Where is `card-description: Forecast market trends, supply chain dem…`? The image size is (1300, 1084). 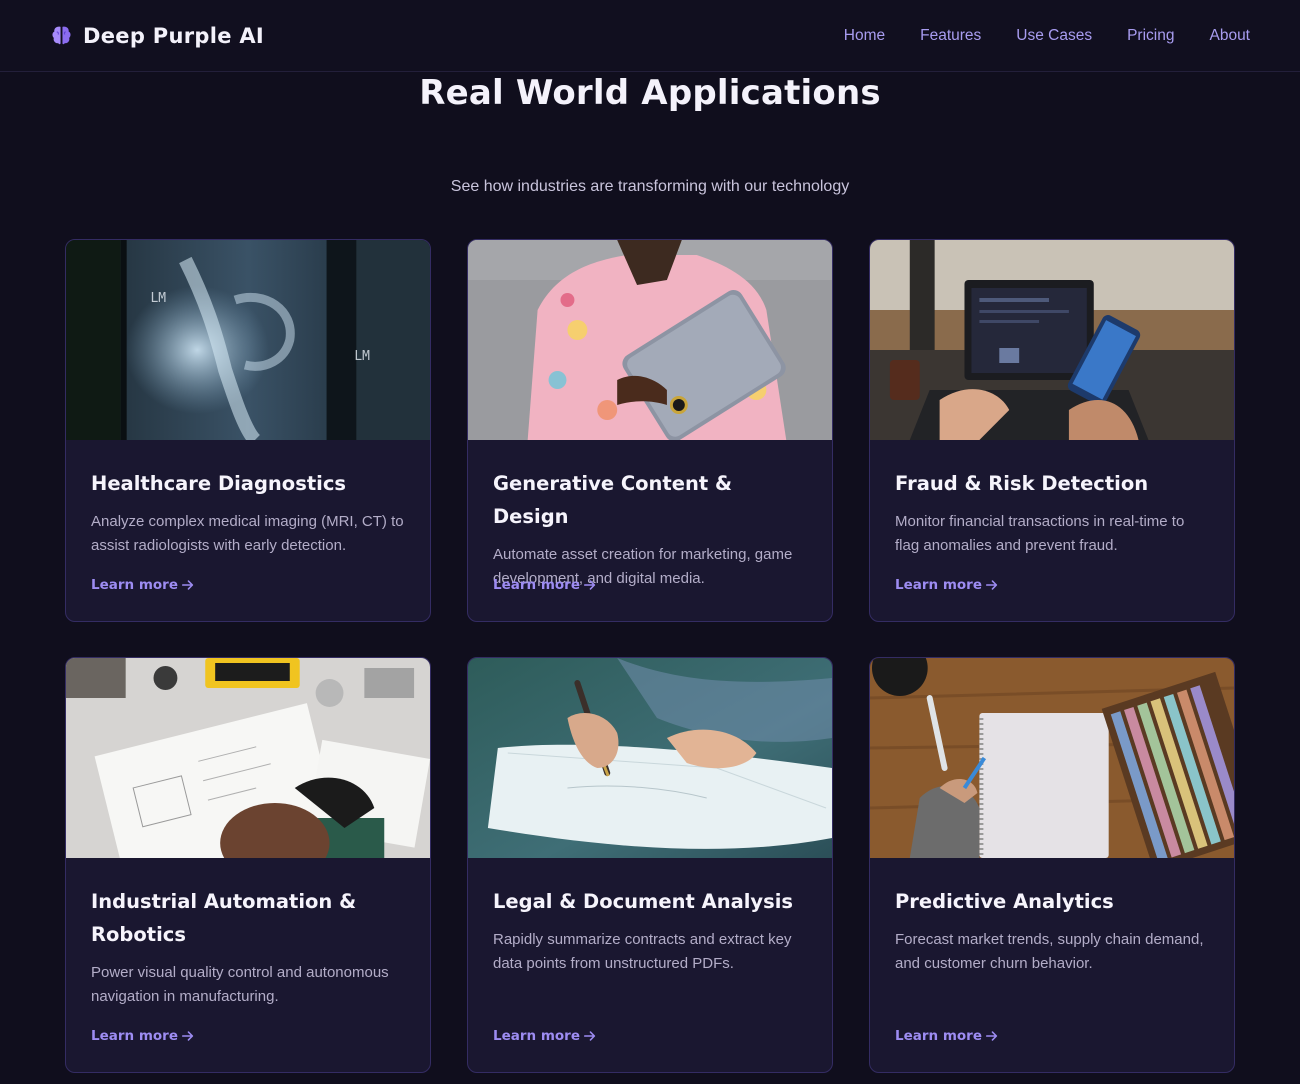
card-description: Forecast market trends, supply chain dem… is located at coordinates (1049, 951).